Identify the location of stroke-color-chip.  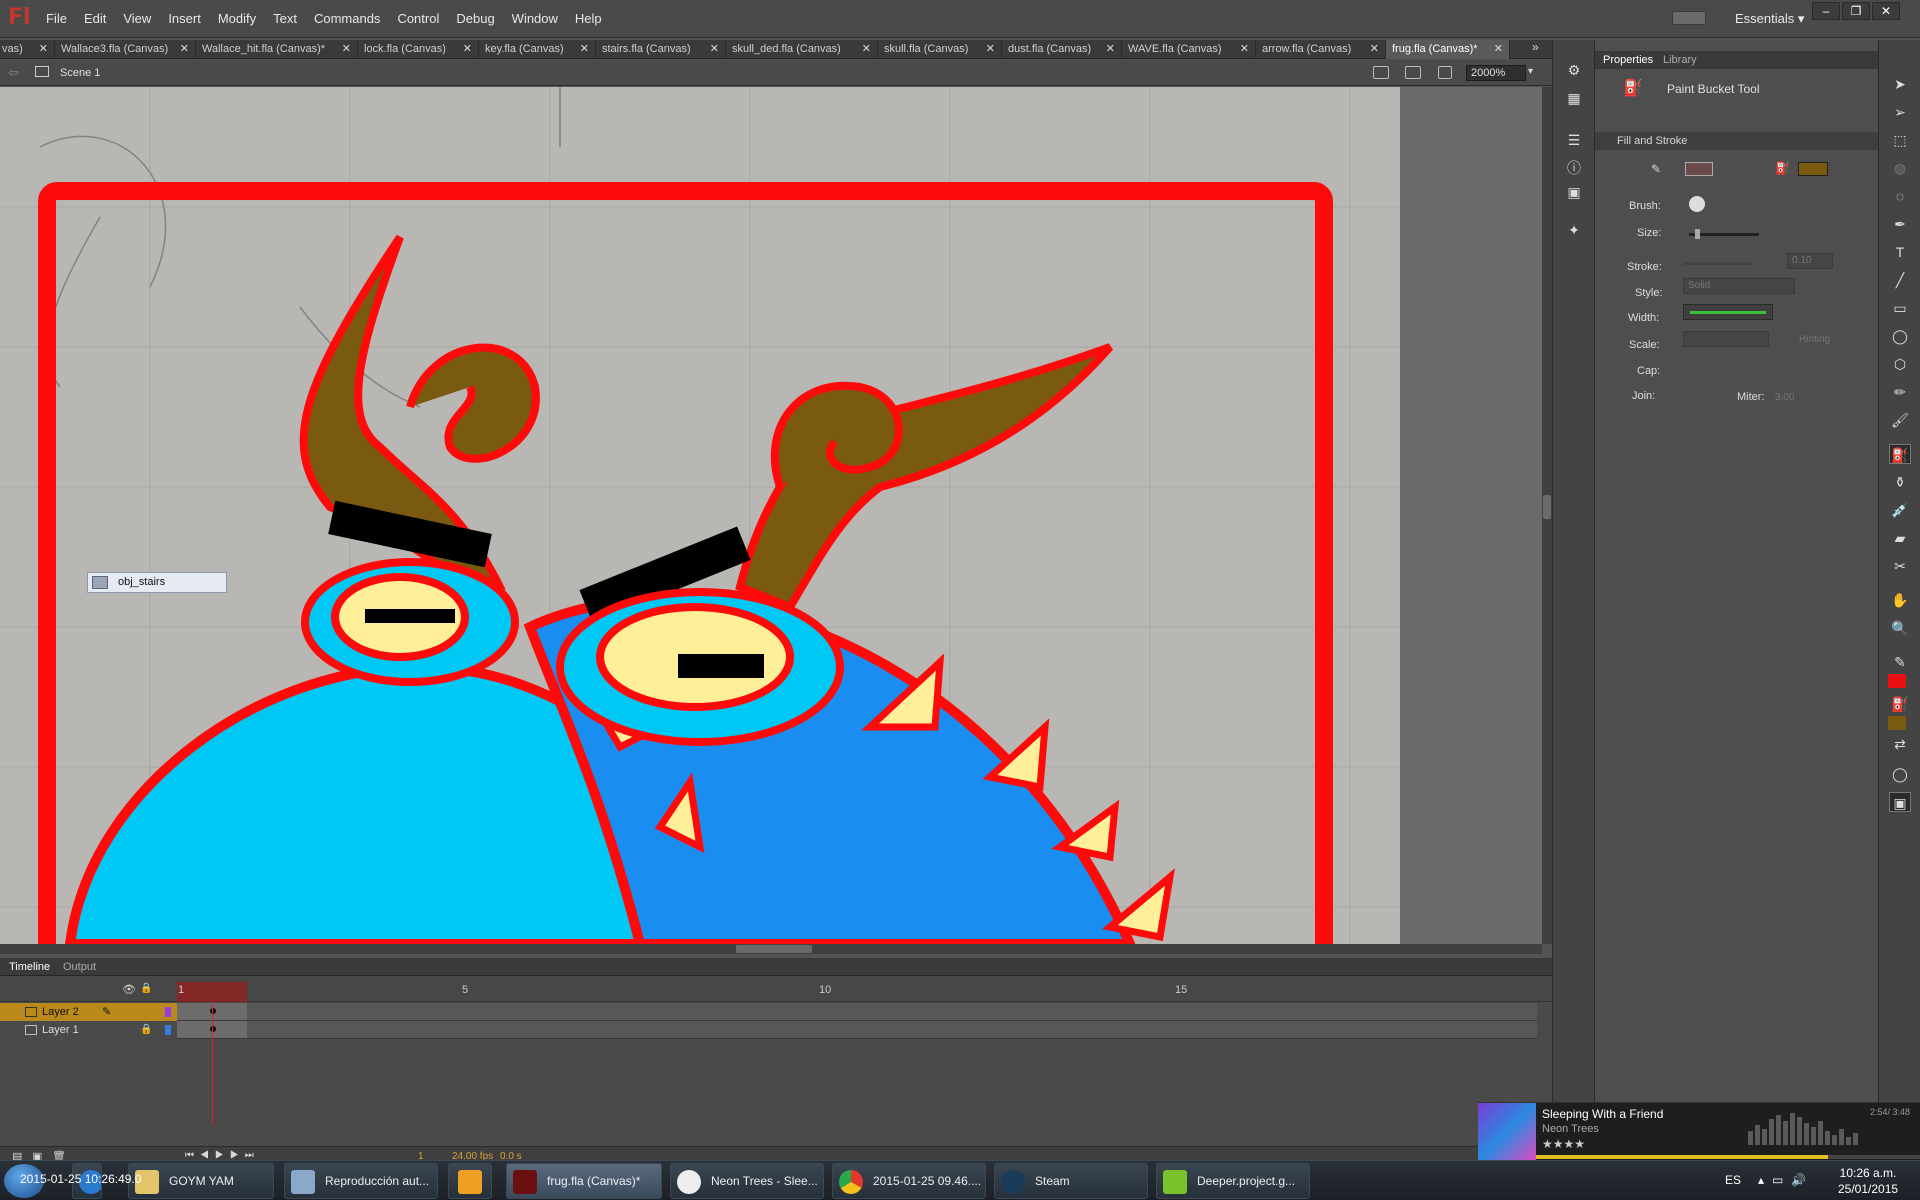
(1897, 681).